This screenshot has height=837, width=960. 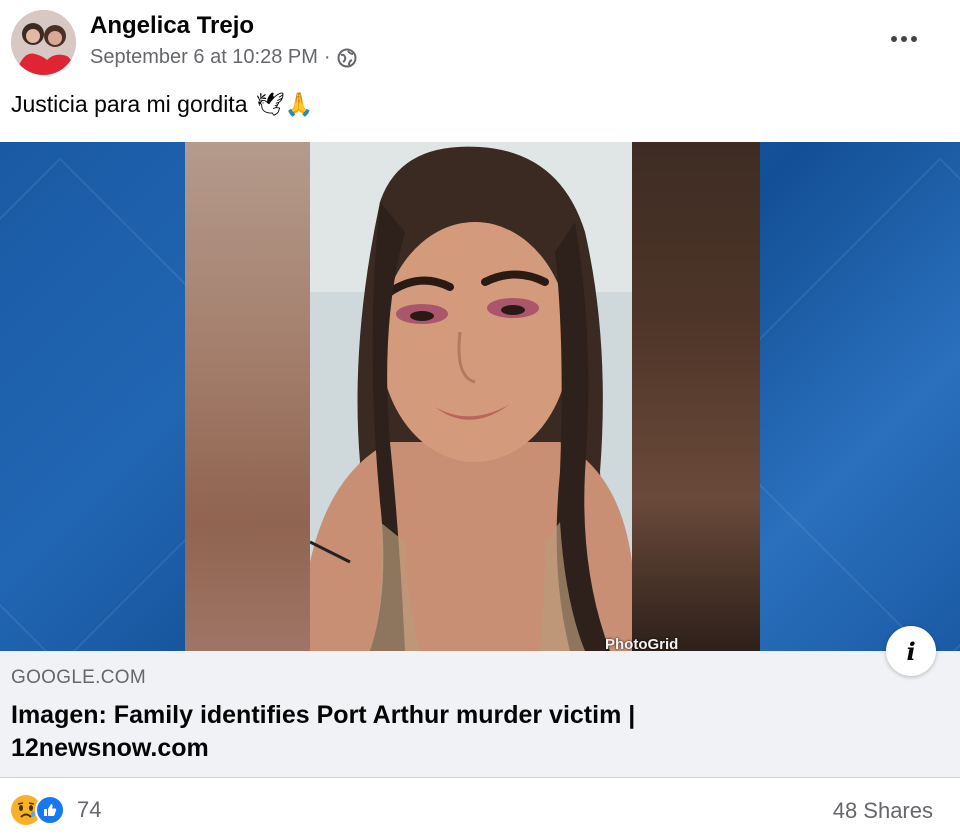 What do you see at coordinates (696, 396) in the screenshot?
I see `blurred-photo-right` at bounding box center [696, 396].